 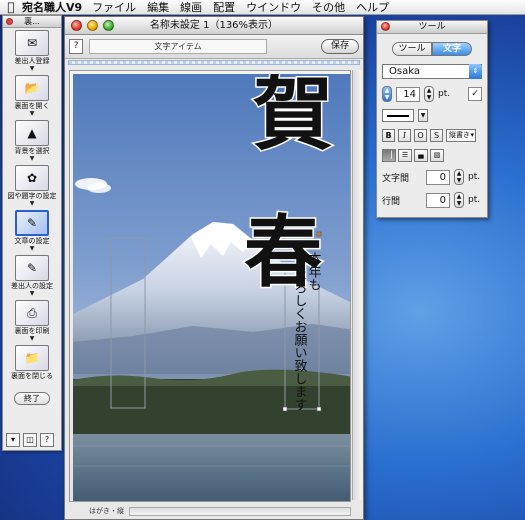 What do you see at coordinates (385, 26) in the screenshot?
I see `tool-panel-close-icon` at bounding box center [385, 26].